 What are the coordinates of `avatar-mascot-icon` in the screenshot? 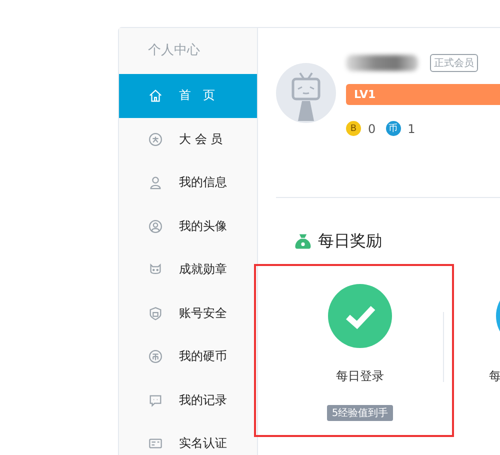 It's located at (306, 93).